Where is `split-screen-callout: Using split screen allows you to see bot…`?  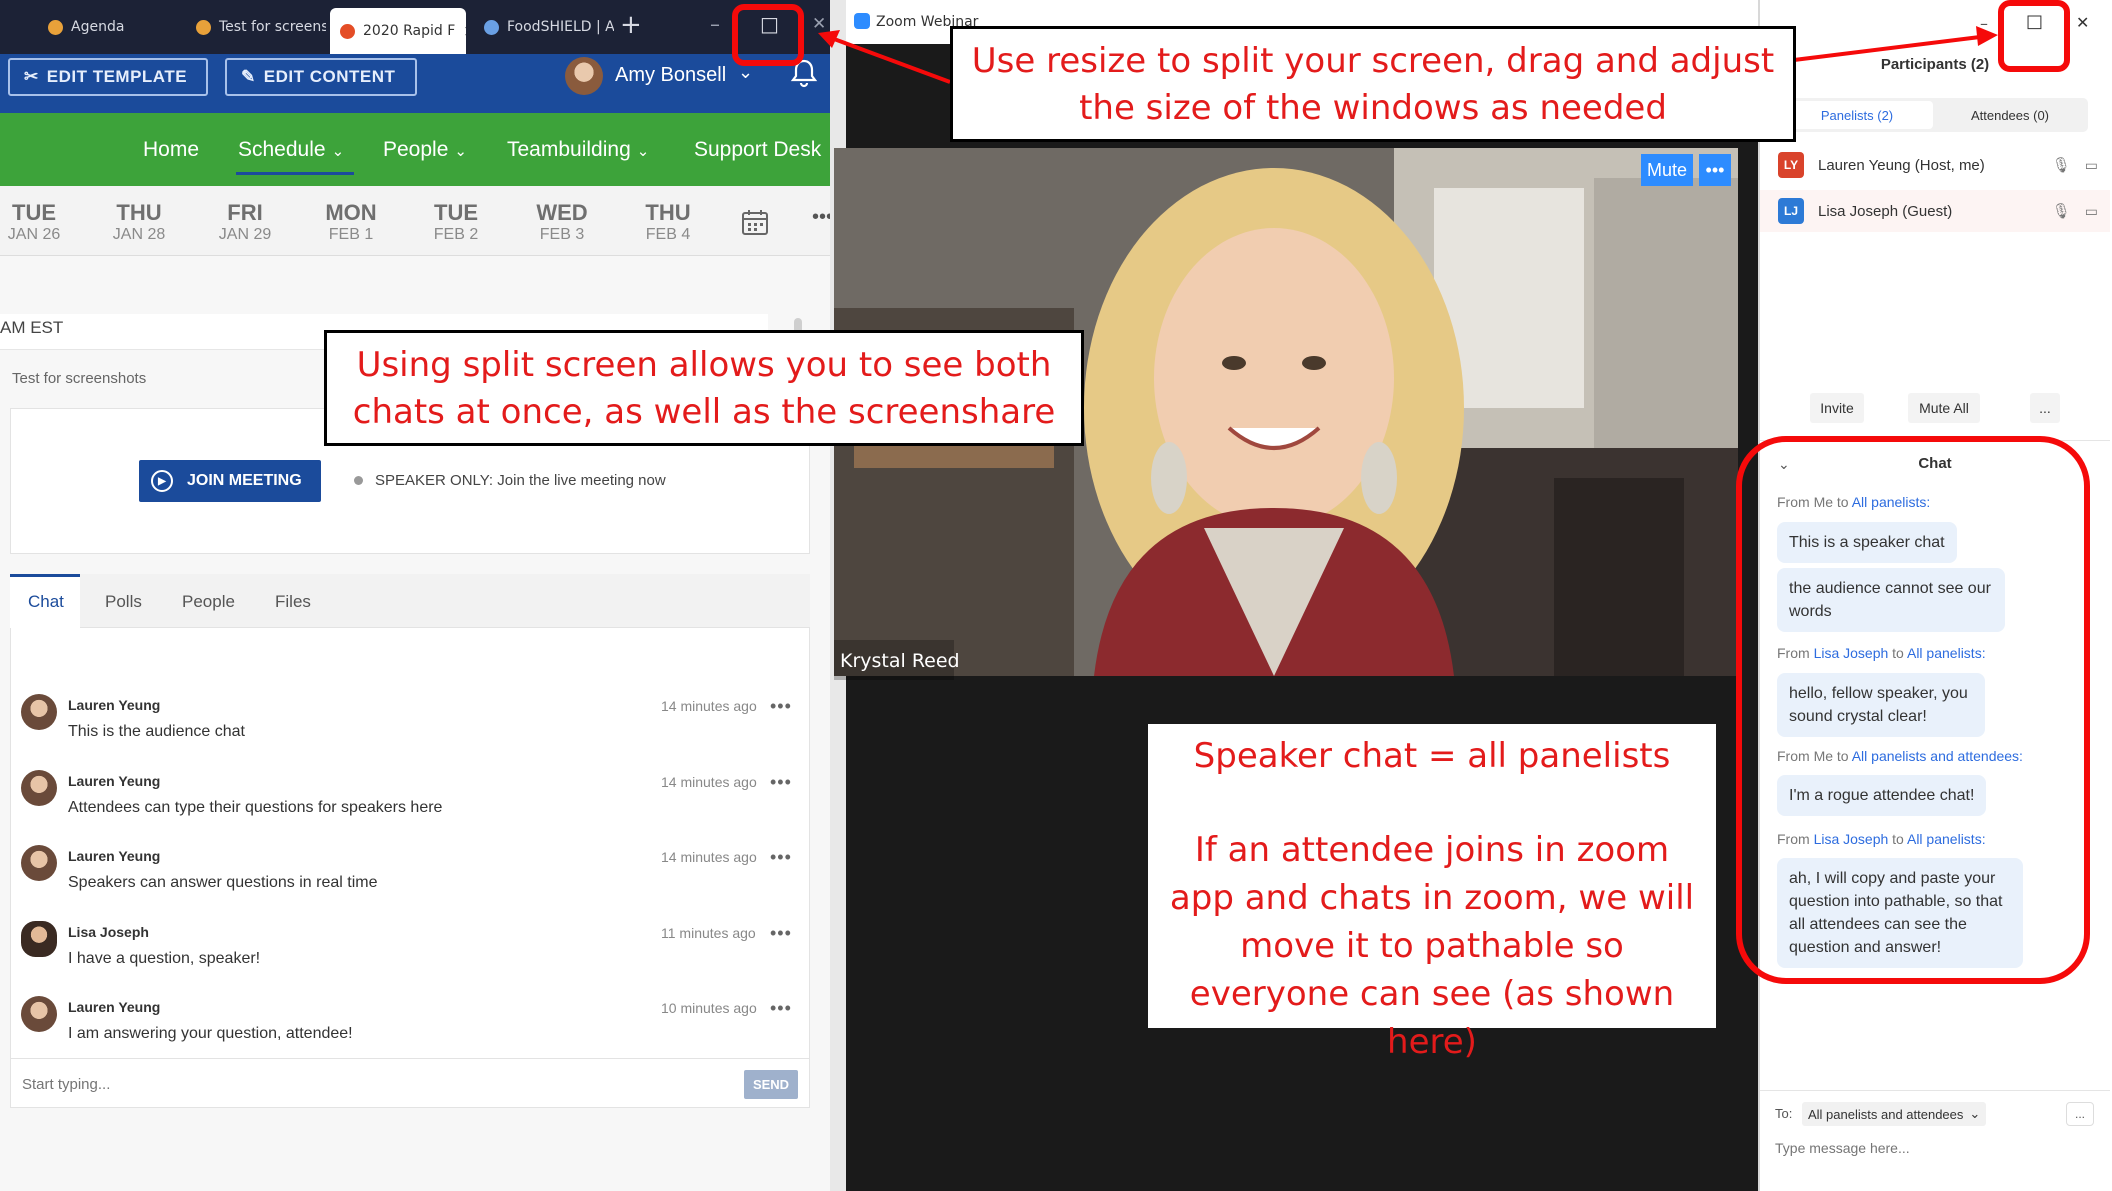
split-screen-callout: Using split screen allows you to see bot… is located at coordinates (704, 388).